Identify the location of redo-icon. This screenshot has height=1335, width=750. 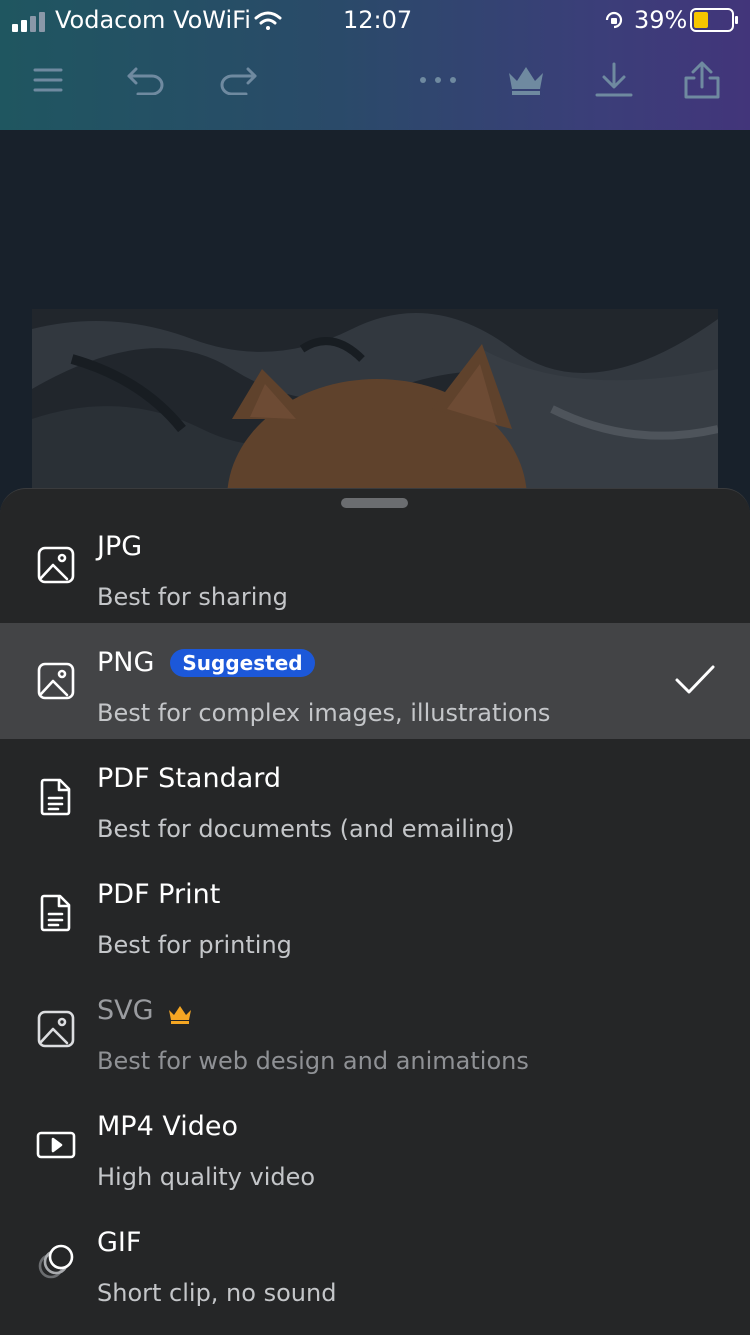
(238, 80).